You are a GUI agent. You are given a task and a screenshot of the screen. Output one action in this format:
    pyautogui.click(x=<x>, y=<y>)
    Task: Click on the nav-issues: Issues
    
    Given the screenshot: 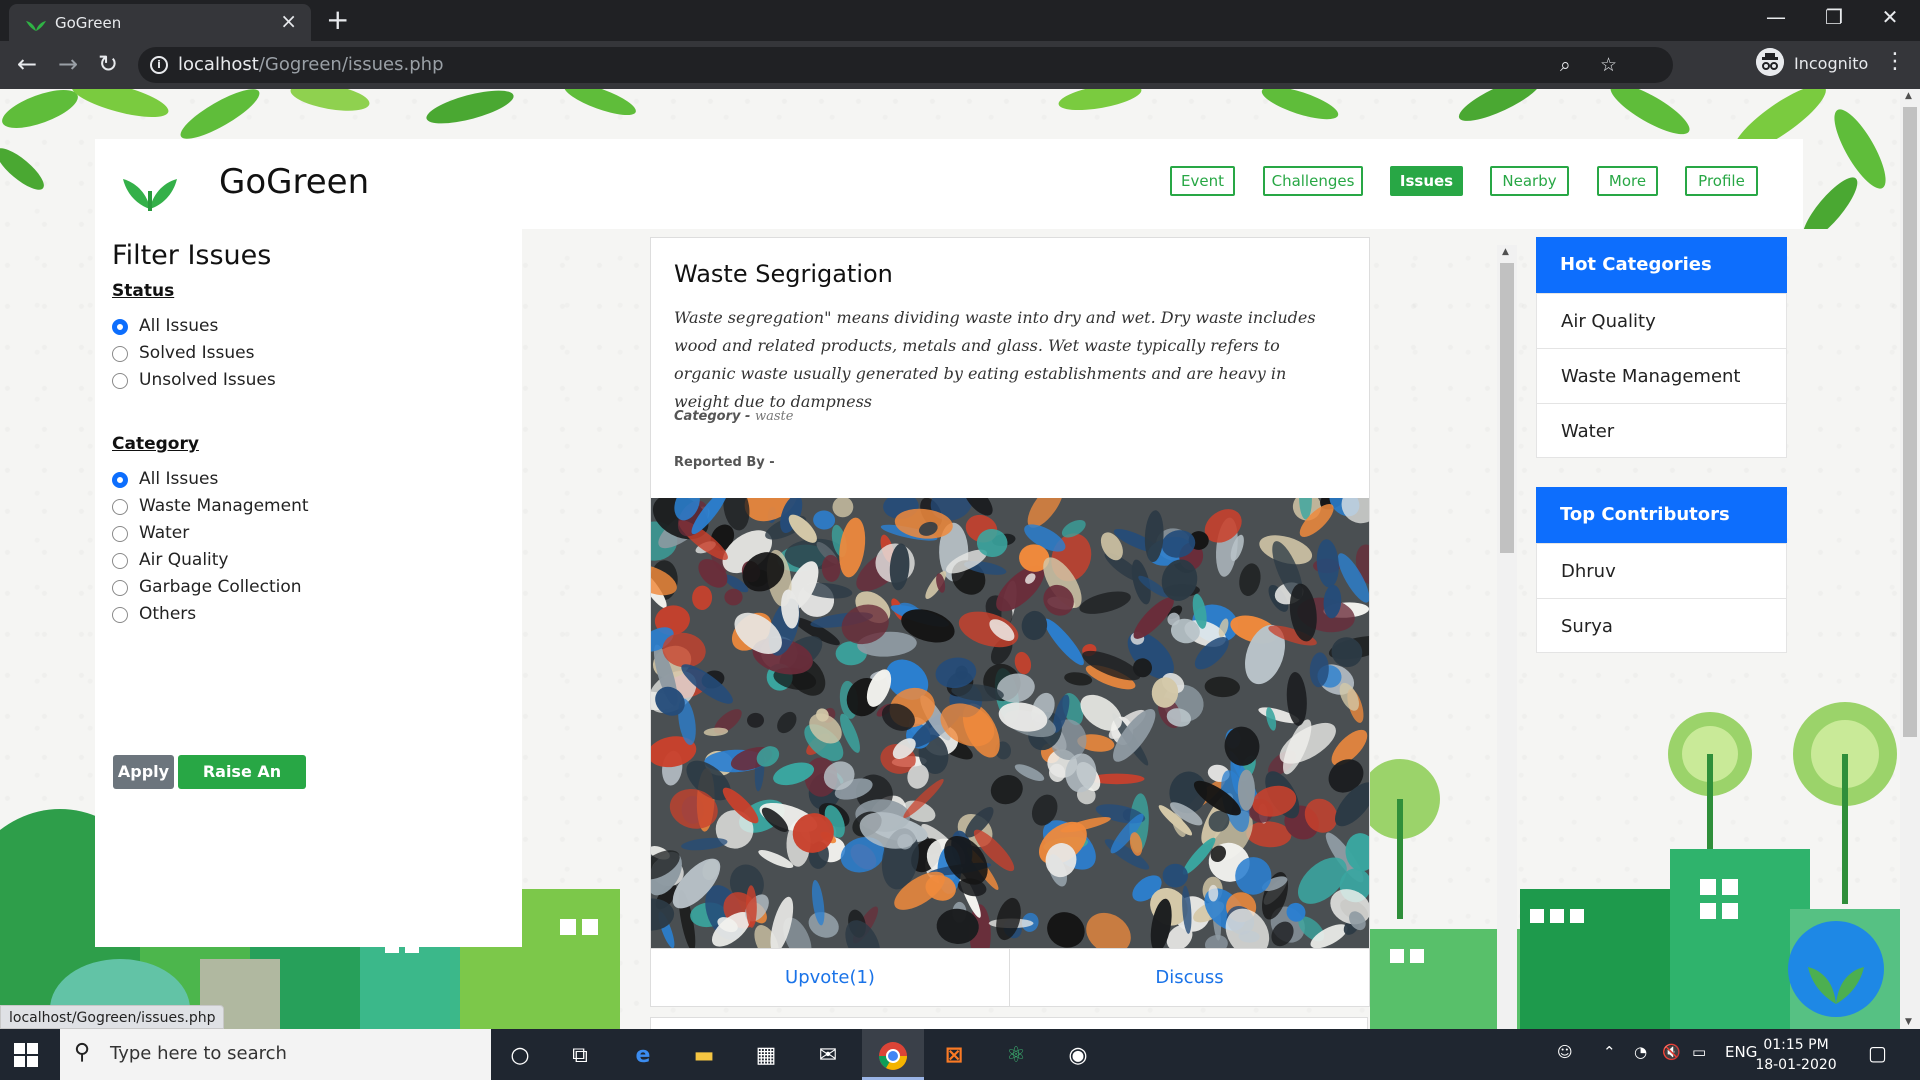 What is the action you would take?
    pyautogui.click(x=1426, y=181)
    